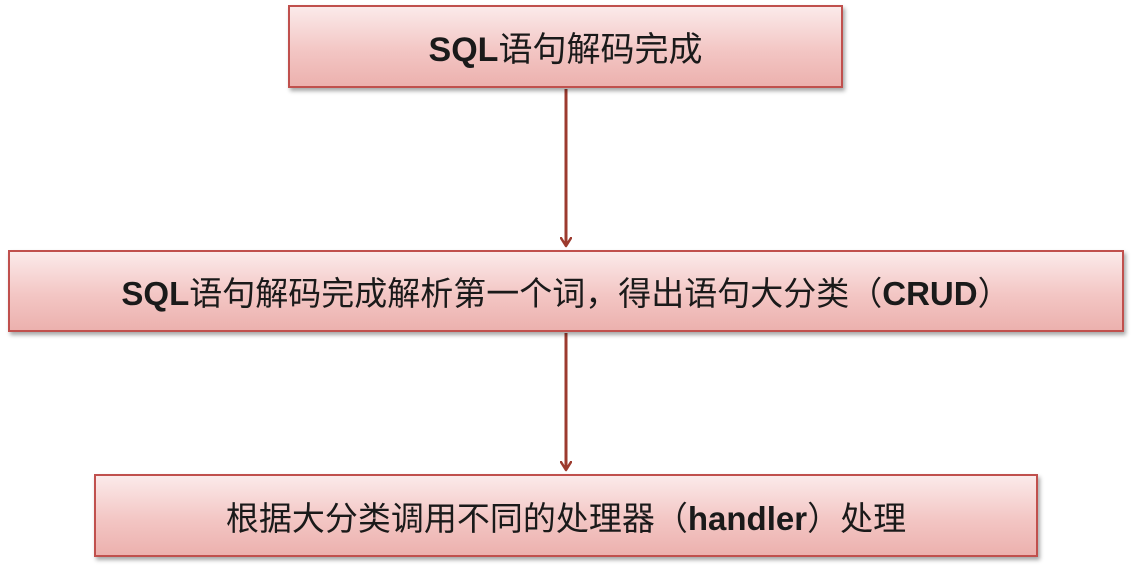 The image size is (1132, 572). What do you see at coordinates (930, 293) in the screenshot?
I see `text-segment: CRUD` at bounding box center [930, 293].